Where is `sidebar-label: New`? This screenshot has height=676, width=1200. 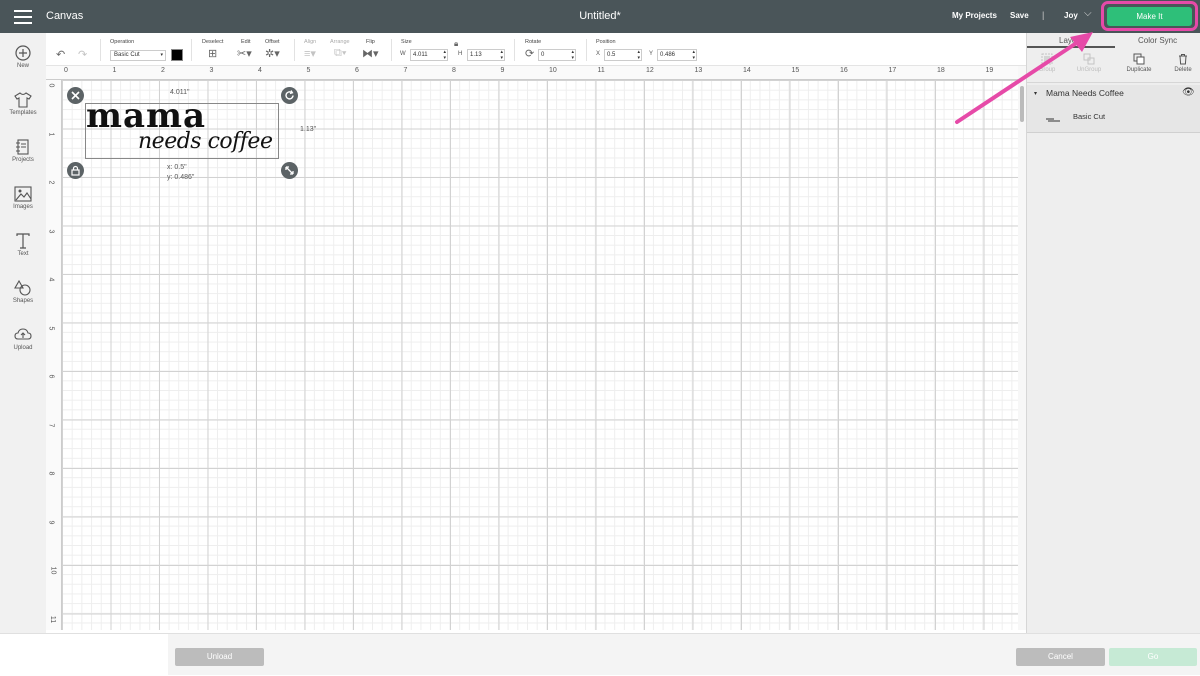
sidebar-label: New is located at coordinates (22, 66).